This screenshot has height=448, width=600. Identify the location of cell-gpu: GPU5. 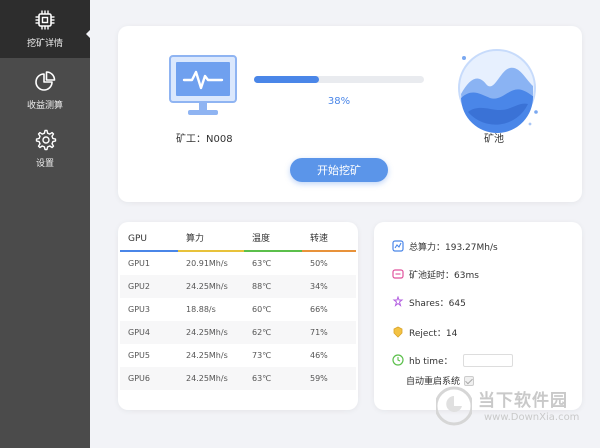
(139, 355).